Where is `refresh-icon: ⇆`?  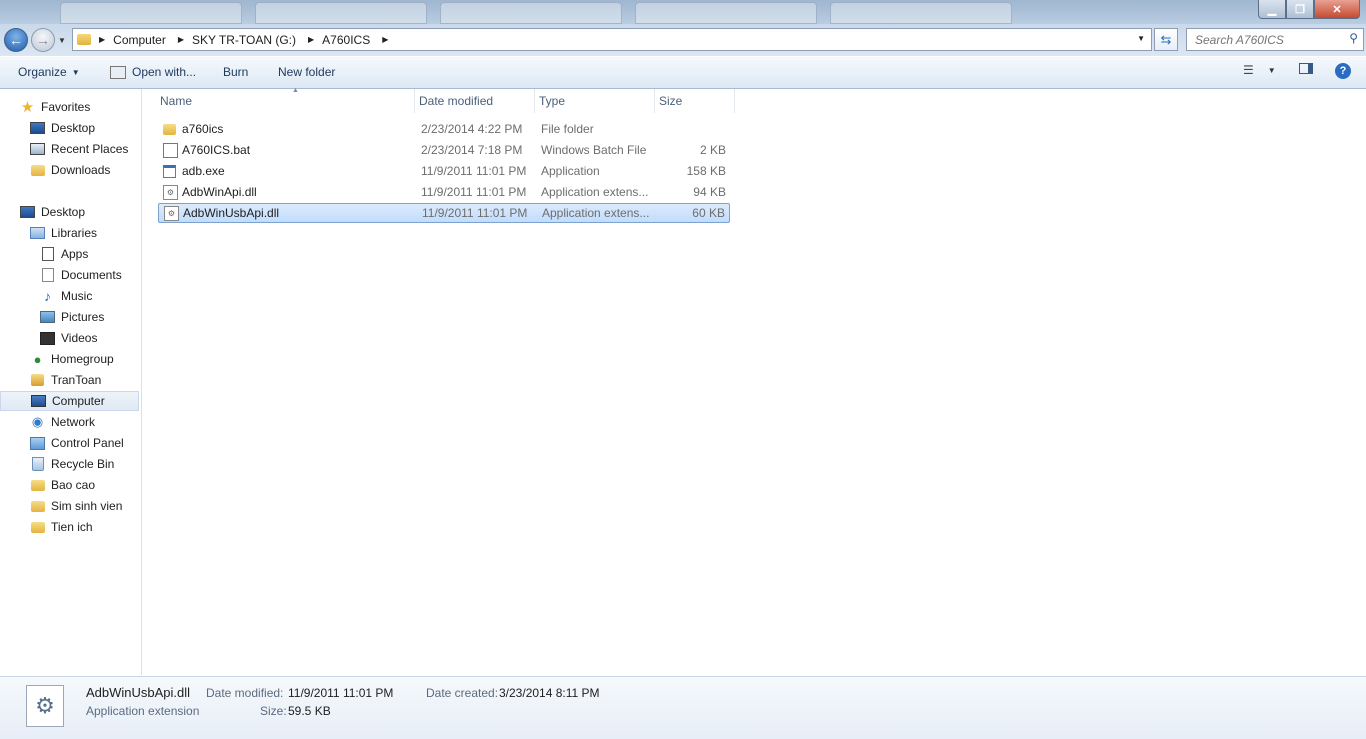 refresh-icon: ⇆ is located at coordinates (1166, 39).